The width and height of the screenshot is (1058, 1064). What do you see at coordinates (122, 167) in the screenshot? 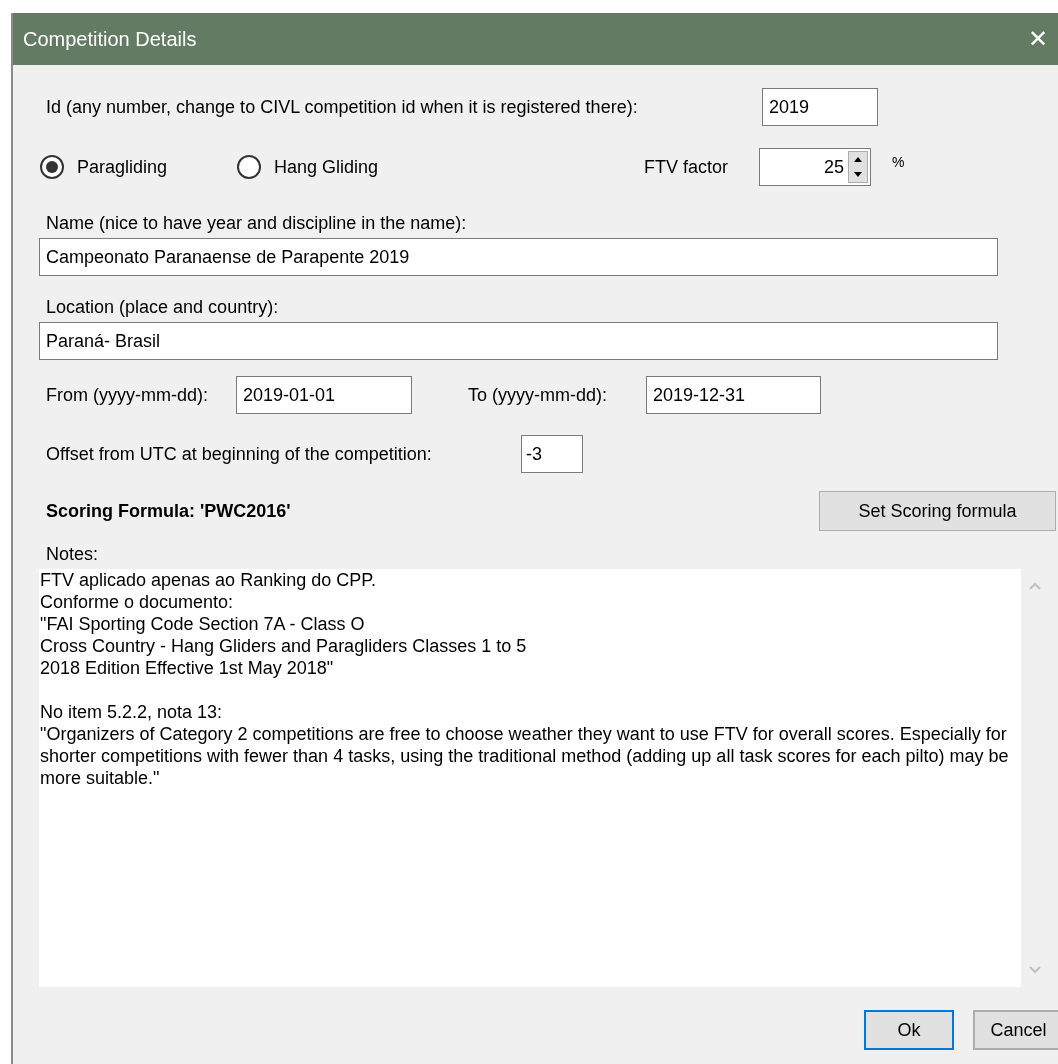
I see `radio-label: Paragliding` at bounding box center [122, 167].